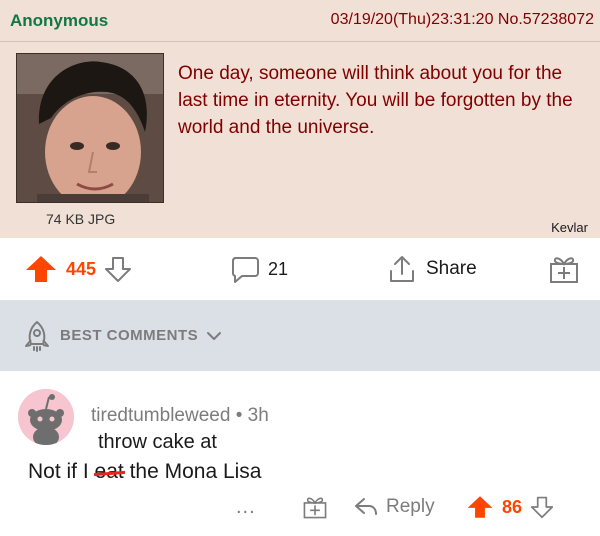  I want to click on header-divider, so click(300, 41).